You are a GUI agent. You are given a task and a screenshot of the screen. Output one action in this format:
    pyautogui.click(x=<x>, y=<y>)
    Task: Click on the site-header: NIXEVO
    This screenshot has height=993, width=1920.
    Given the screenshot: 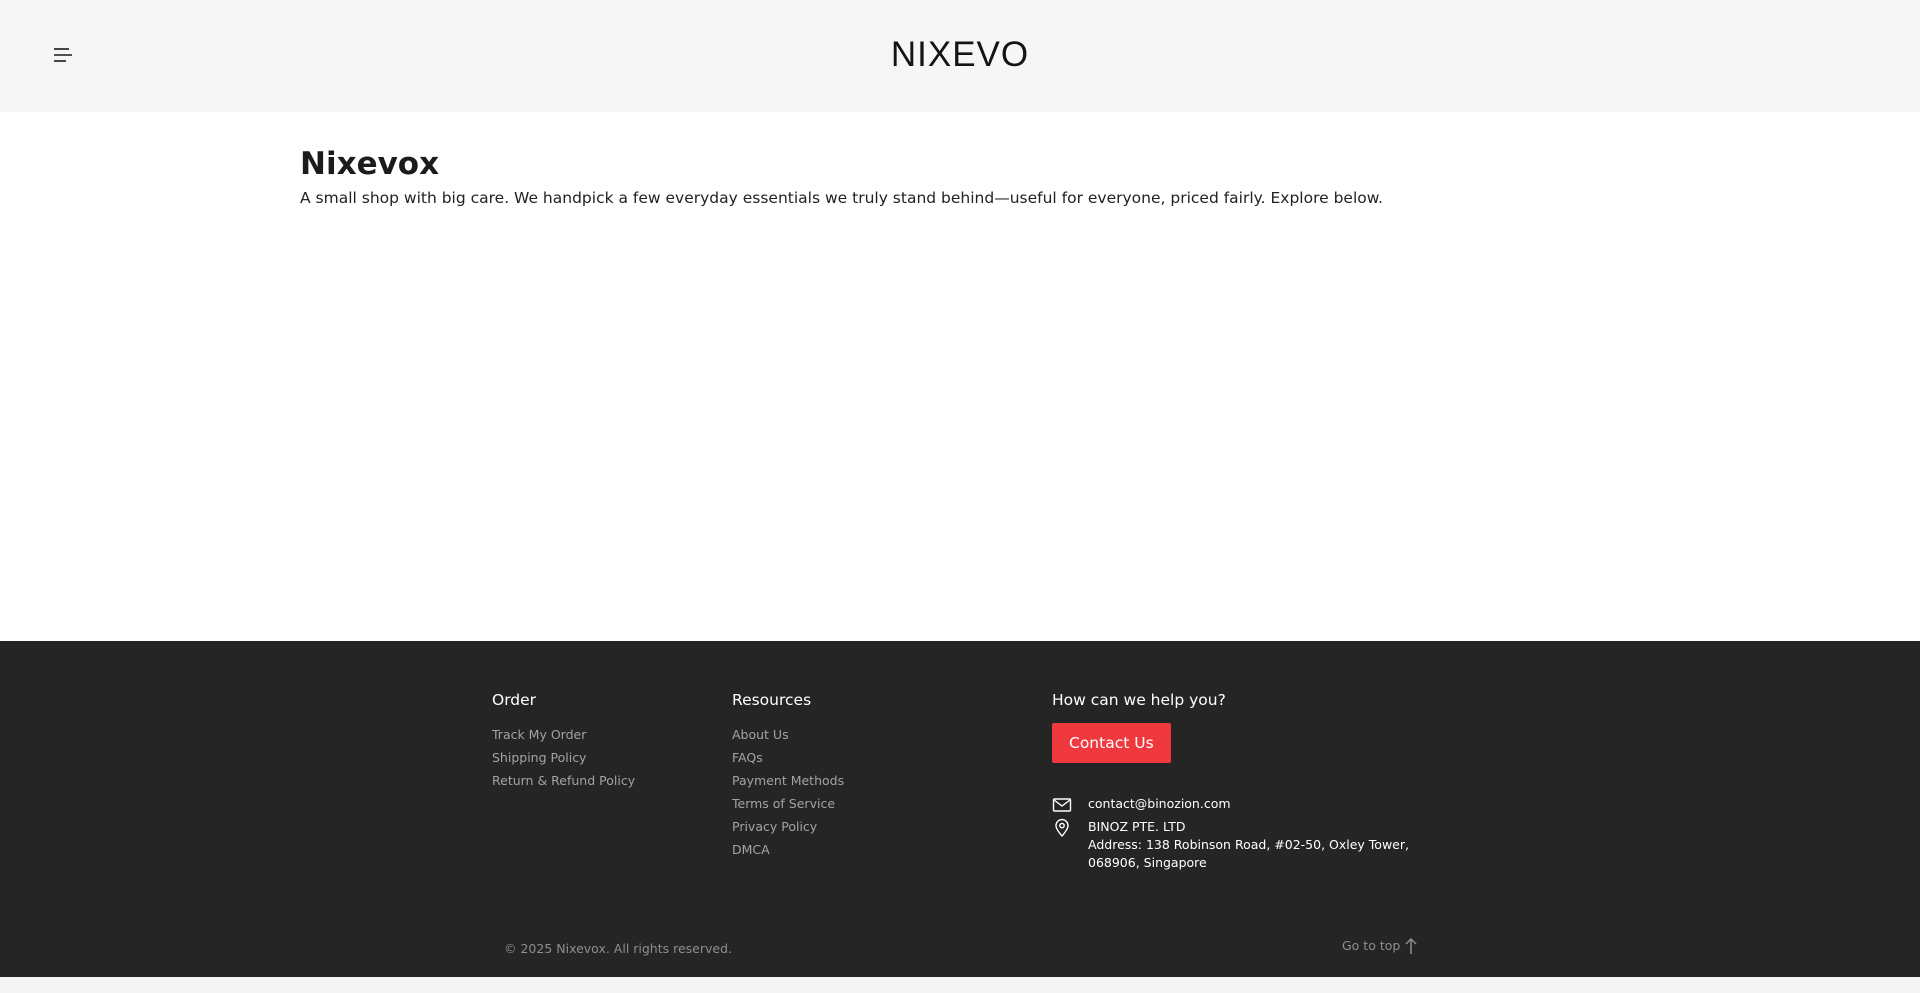 What is the action you would take?
    pyautogui.click(x=960, y=56)
    